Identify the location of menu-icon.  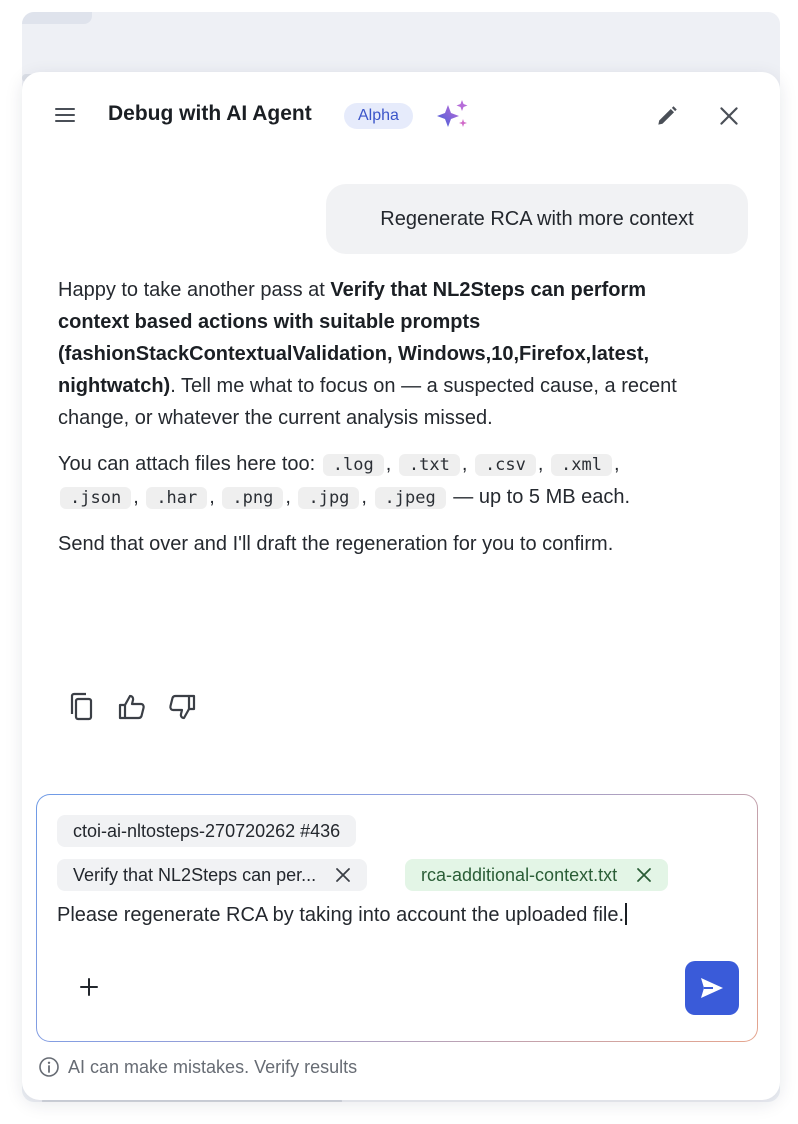
(65, 115).